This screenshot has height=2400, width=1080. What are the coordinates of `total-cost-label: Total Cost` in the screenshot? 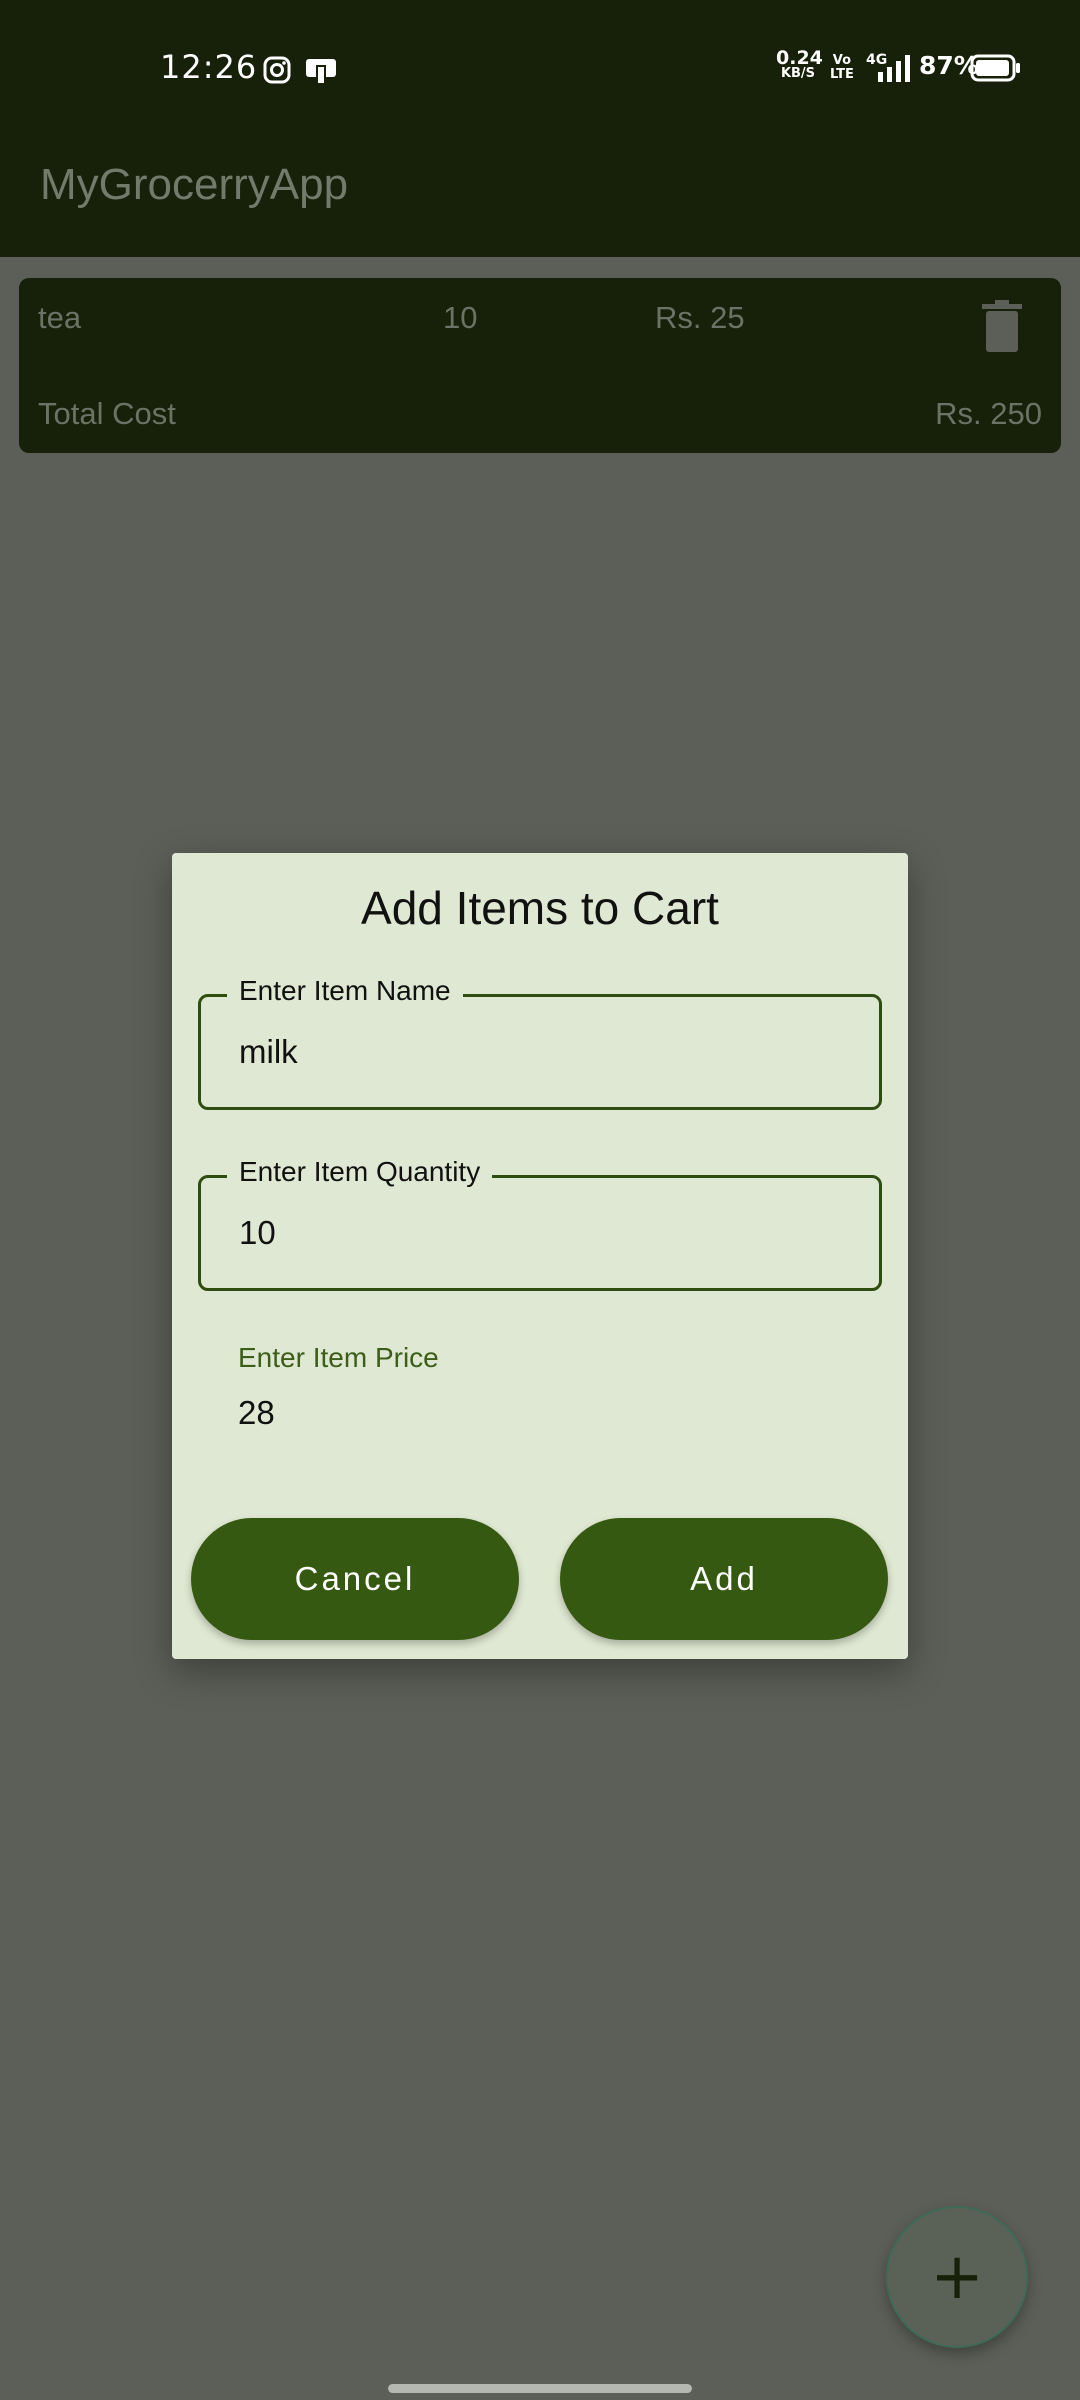 It's located at (107, 413).